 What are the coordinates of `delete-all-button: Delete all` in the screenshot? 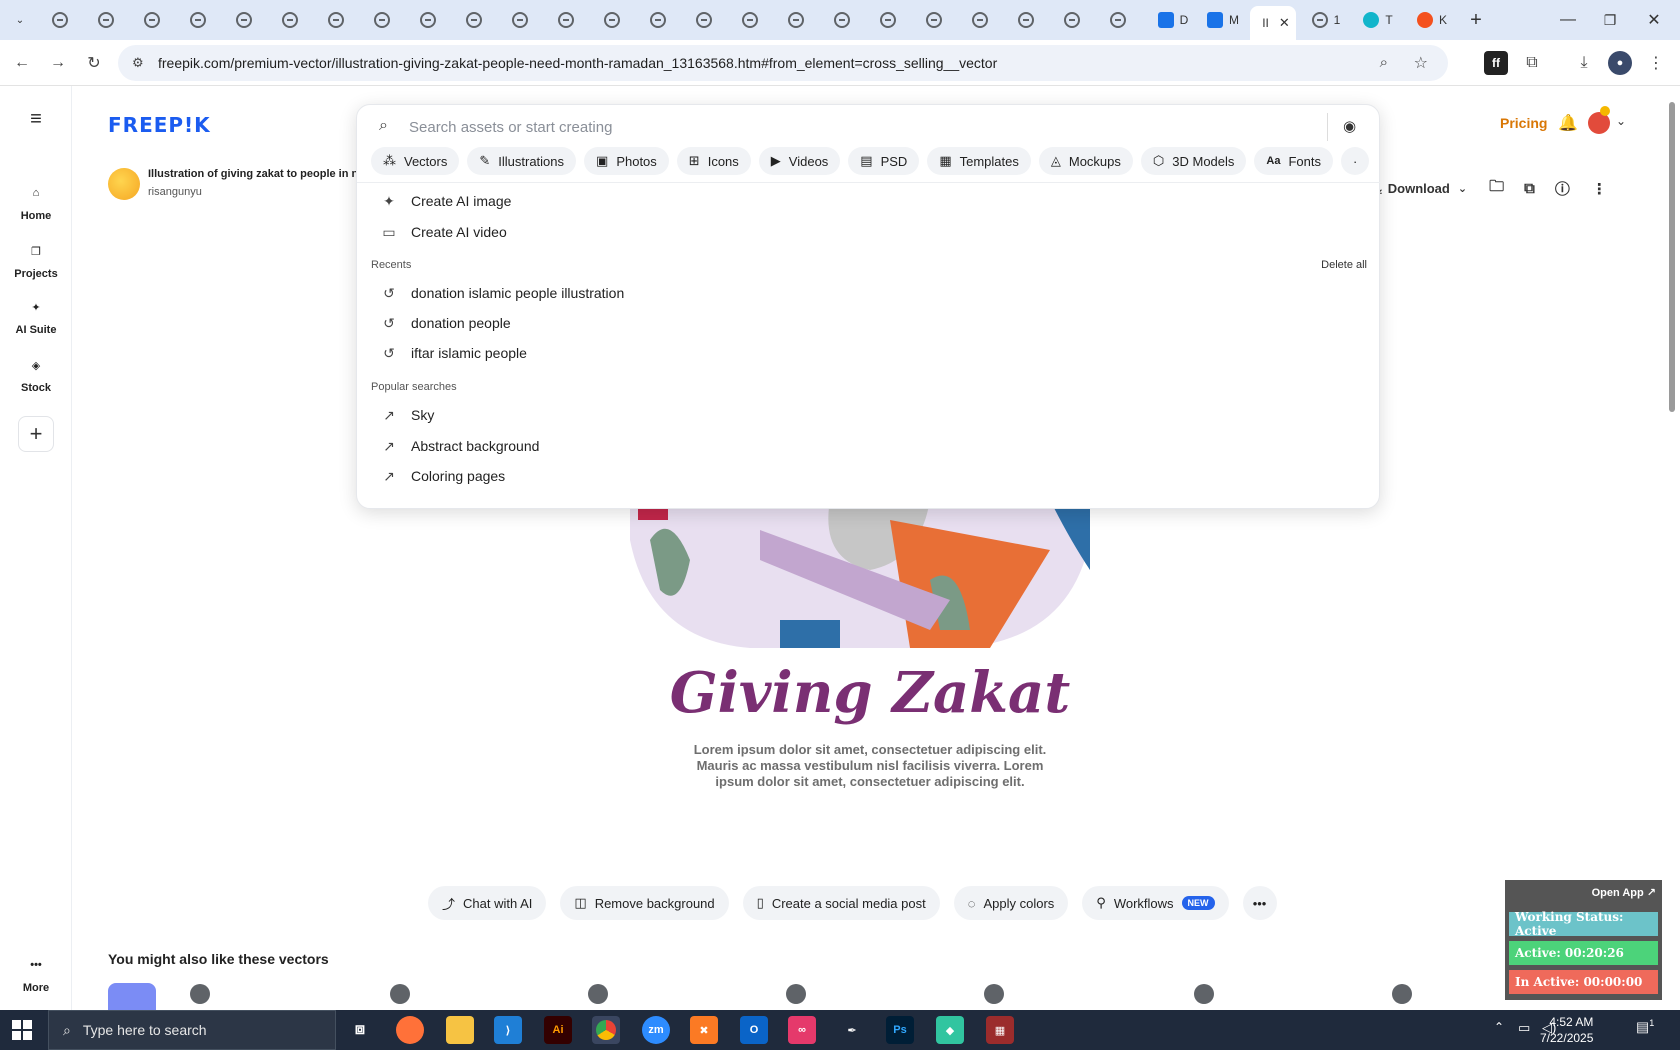 It's located at (1344, 265).